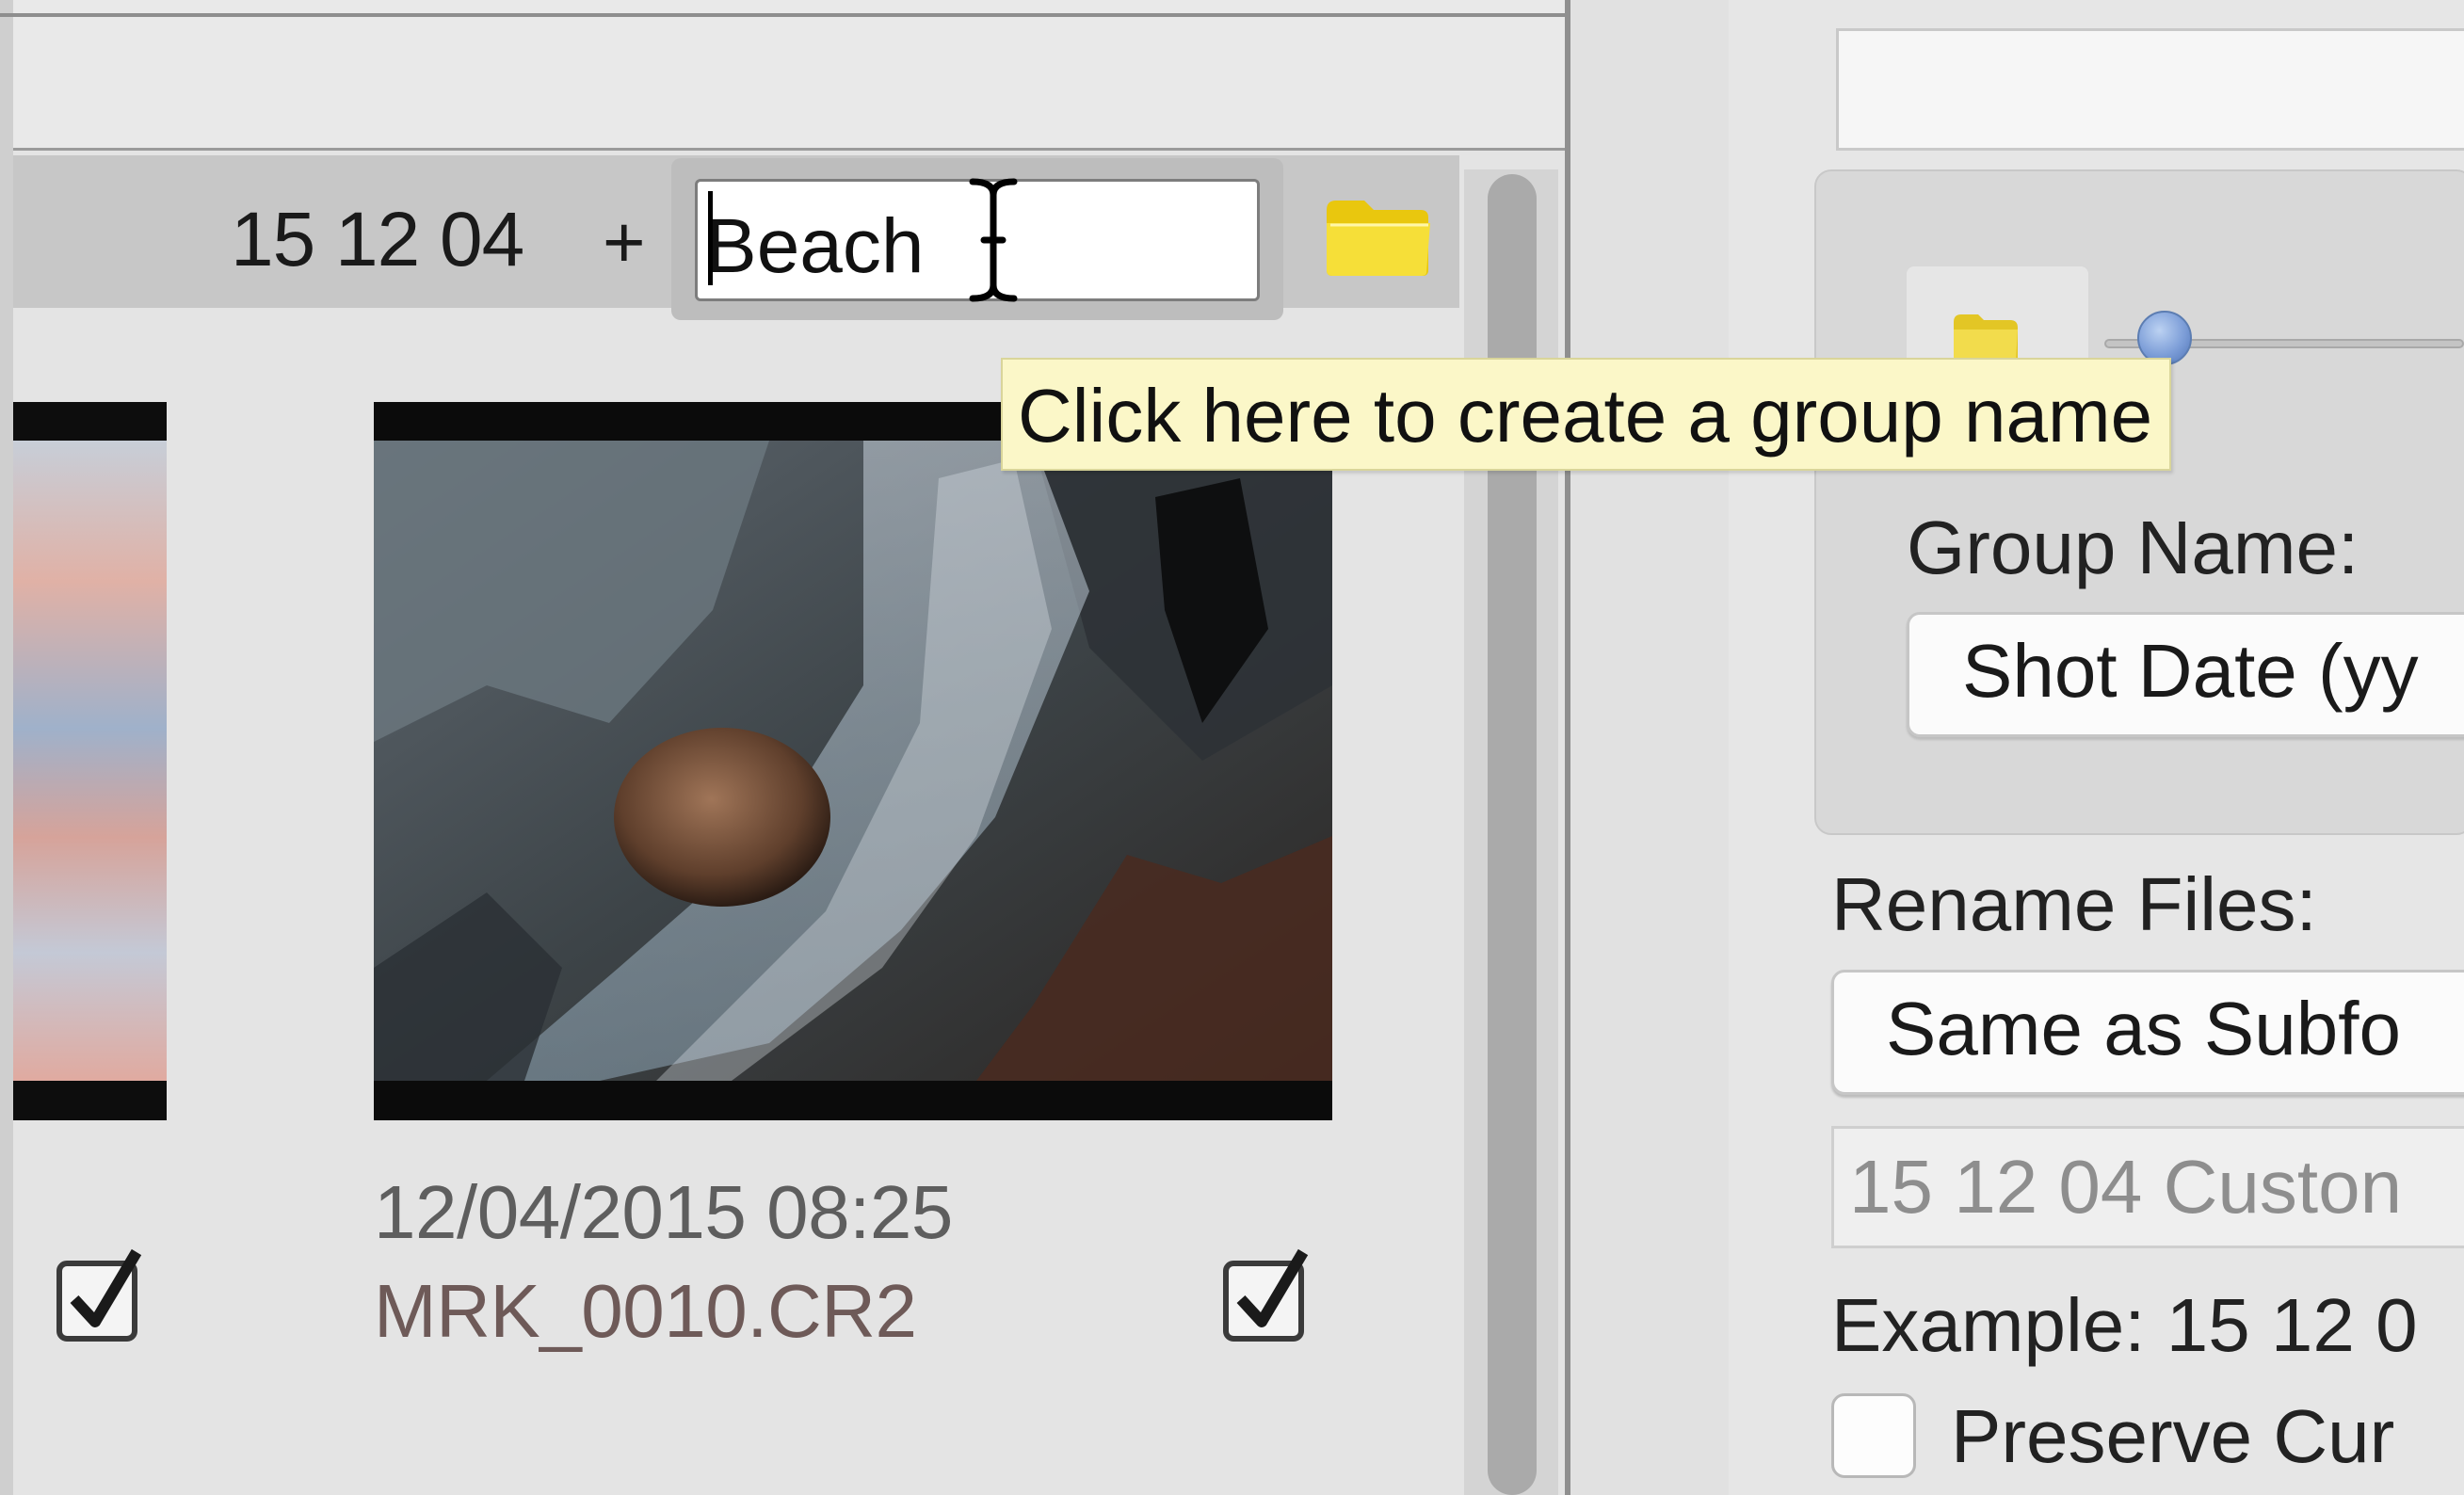  I want to click on group-name-select: Shot Date (yy, so click(2185, 674).